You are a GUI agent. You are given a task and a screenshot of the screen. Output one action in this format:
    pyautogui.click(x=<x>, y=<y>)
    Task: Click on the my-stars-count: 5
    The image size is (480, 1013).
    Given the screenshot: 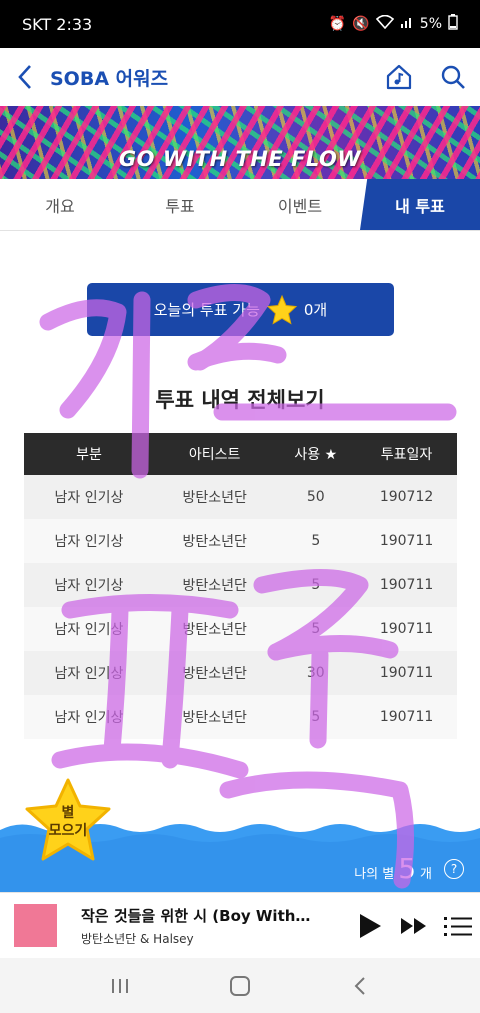 What is the action you would take?
    pyautogui.click(x=407, y=868)
    